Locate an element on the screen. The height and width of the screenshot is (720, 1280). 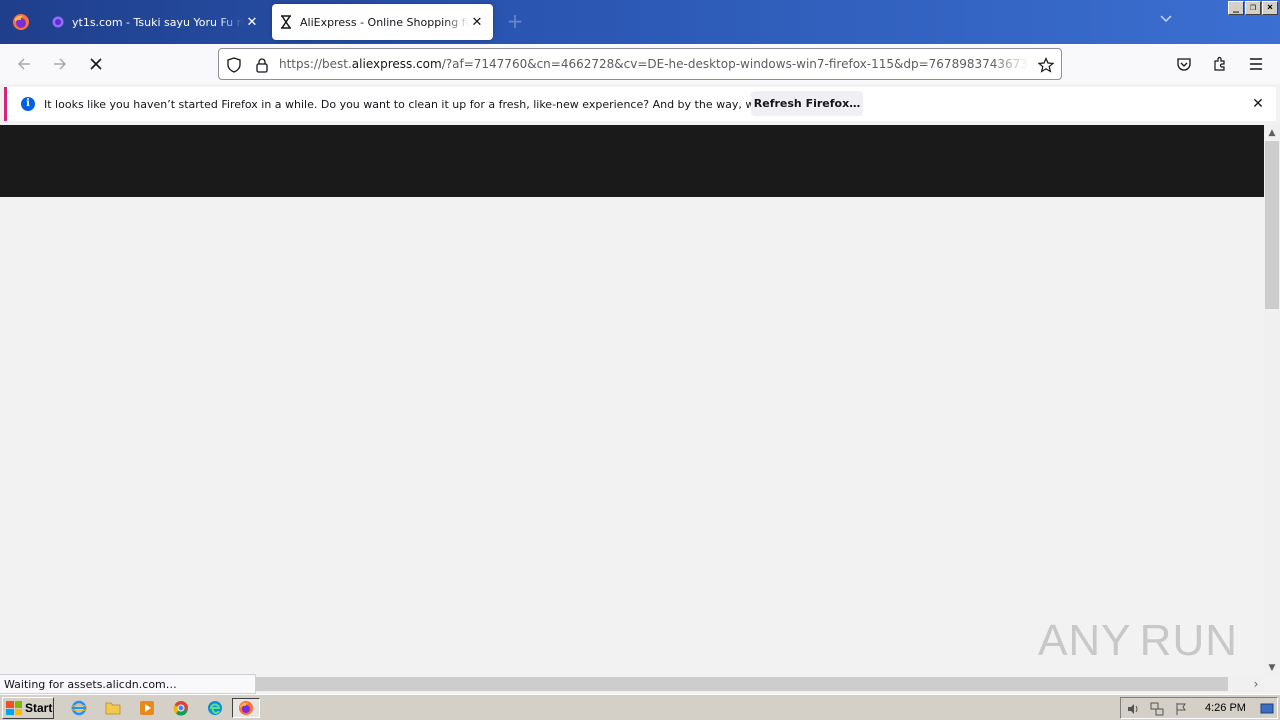
padlock-icon is located at coordinates (262, 65).